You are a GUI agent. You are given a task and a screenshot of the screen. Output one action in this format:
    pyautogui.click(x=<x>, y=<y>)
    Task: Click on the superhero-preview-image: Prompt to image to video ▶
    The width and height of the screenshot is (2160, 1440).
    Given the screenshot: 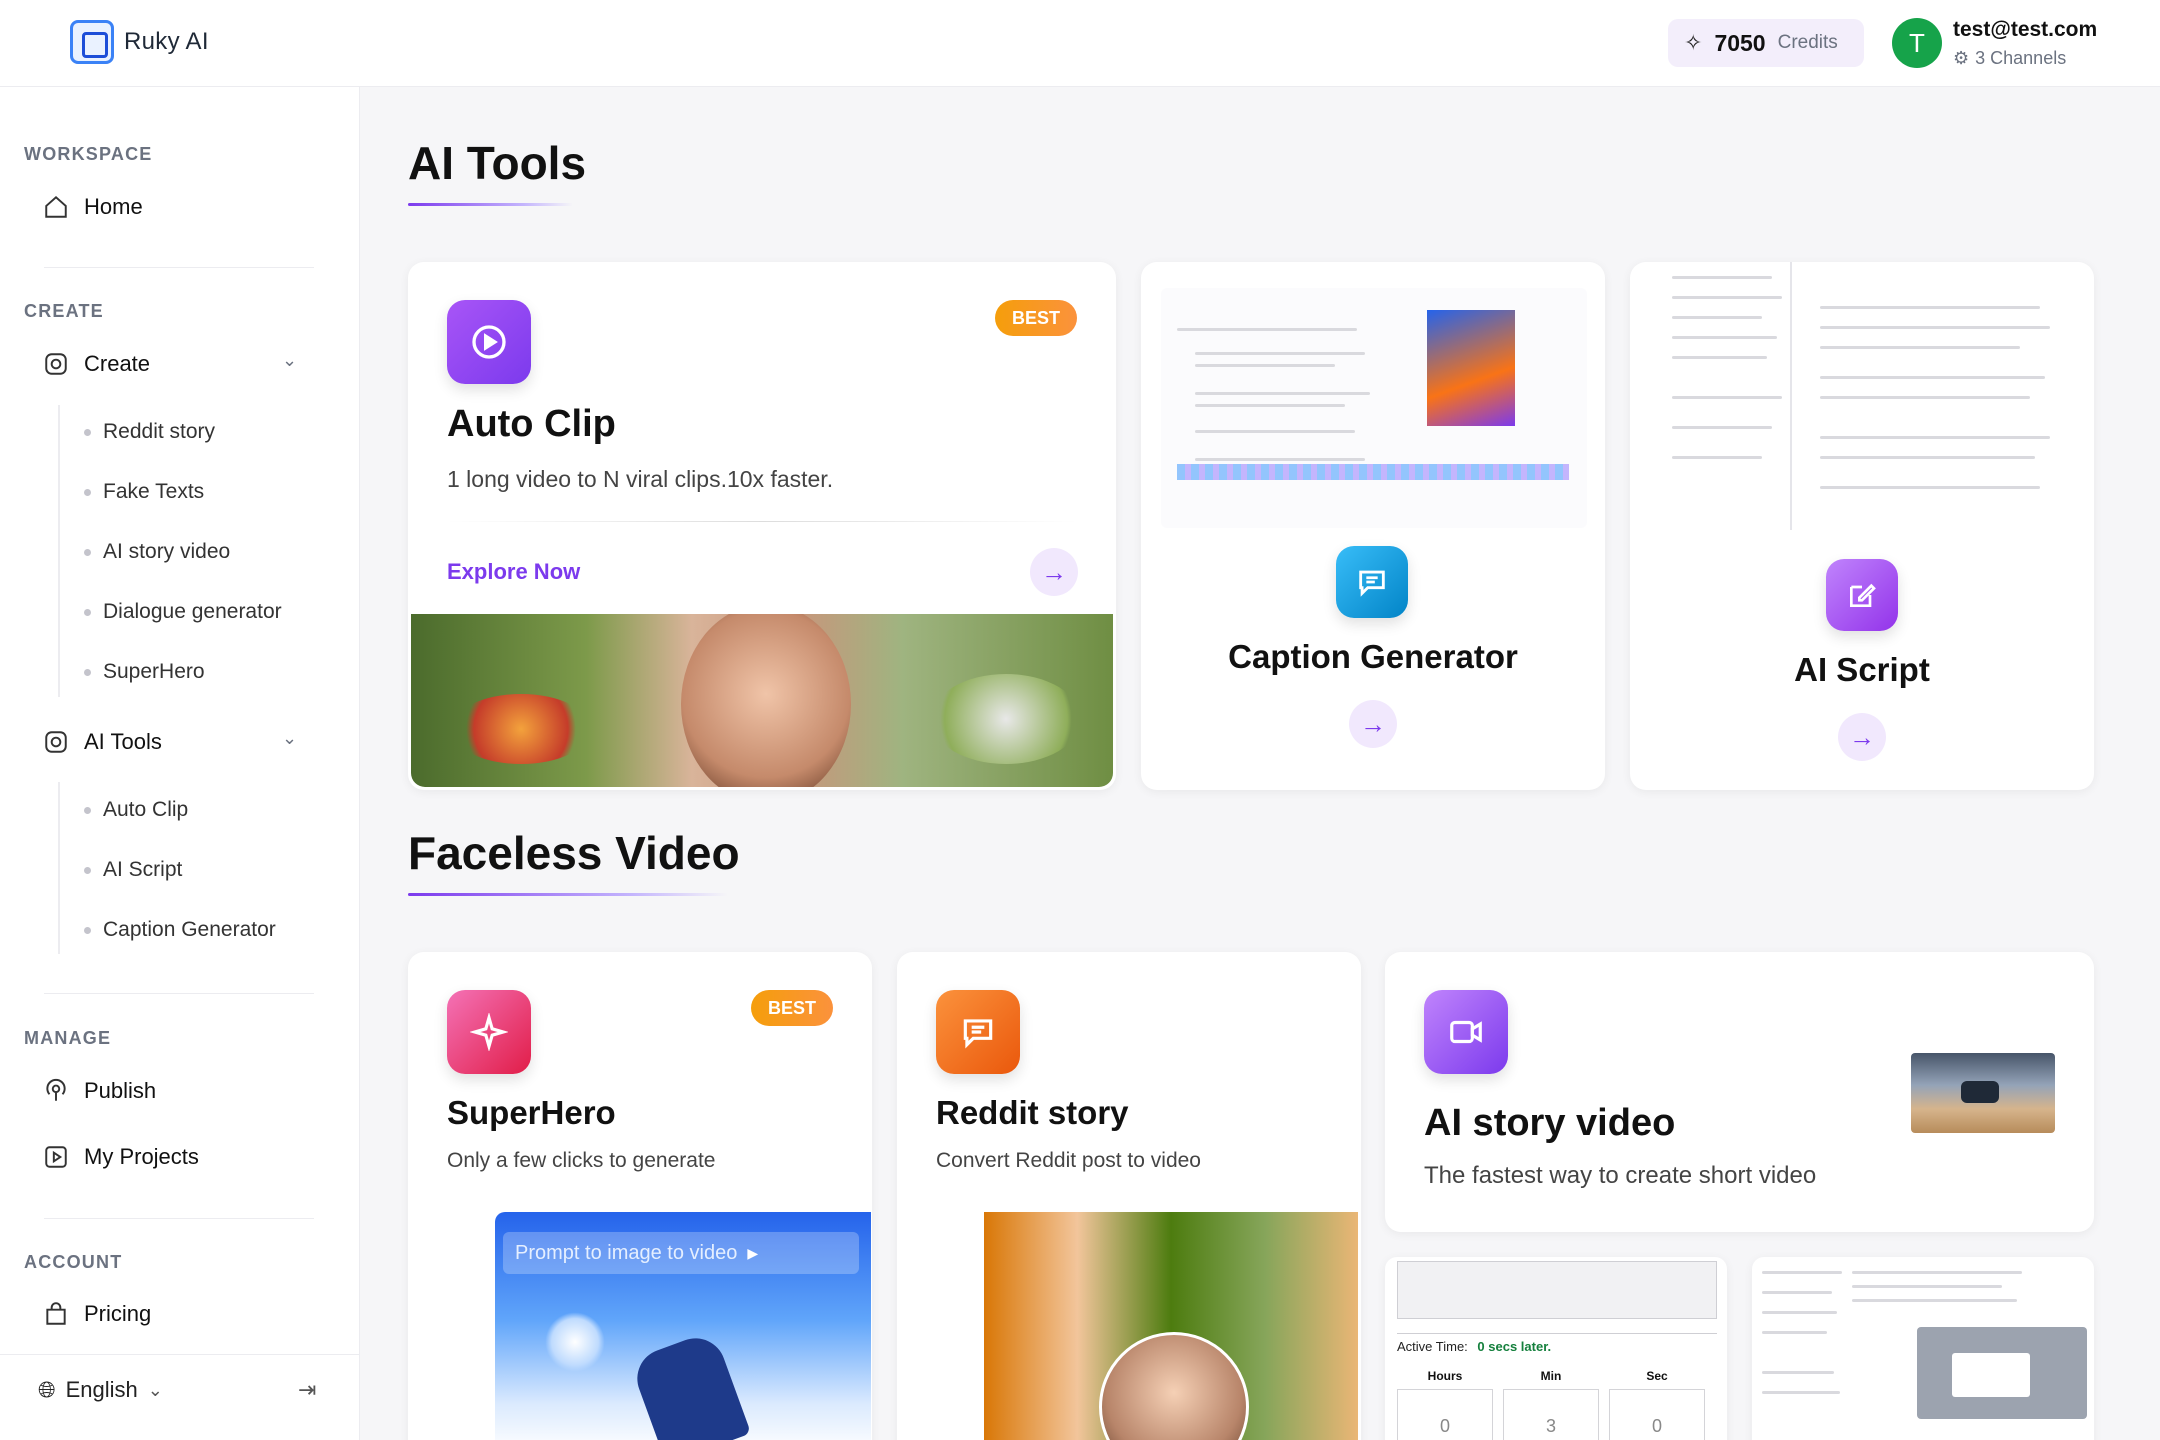 What is the action you would take?
    pyautogui.click(x=683, y=1326)
    